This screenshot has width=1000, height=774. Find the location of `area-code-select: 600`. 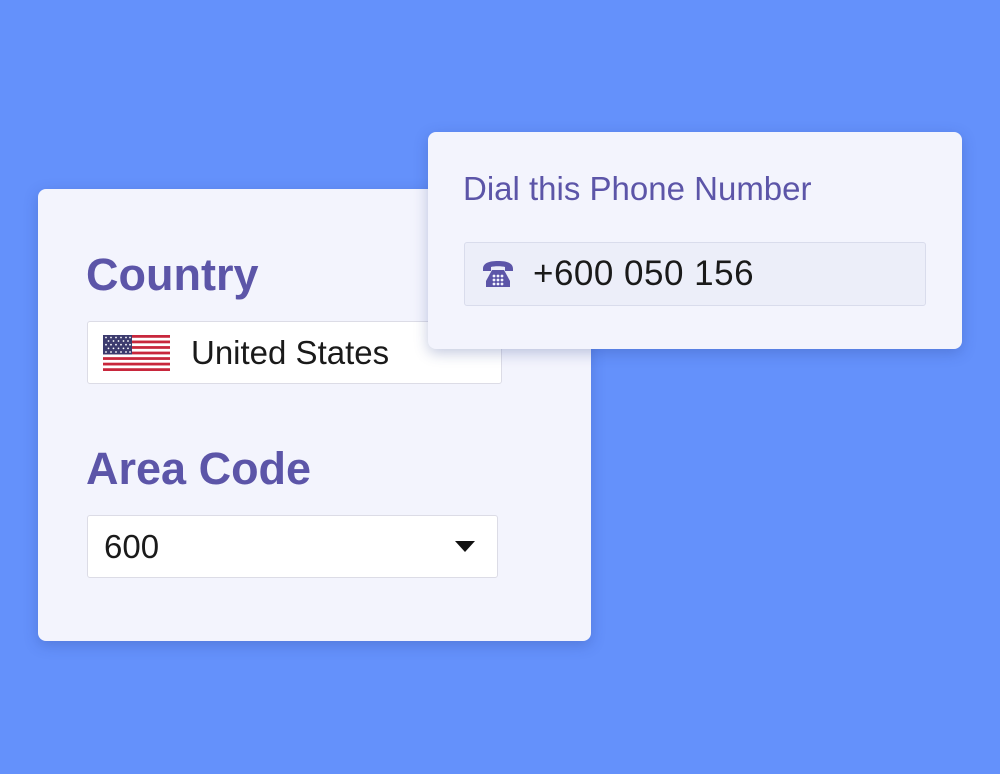

area-code-select: 600 is located at coordinates (292, 546).